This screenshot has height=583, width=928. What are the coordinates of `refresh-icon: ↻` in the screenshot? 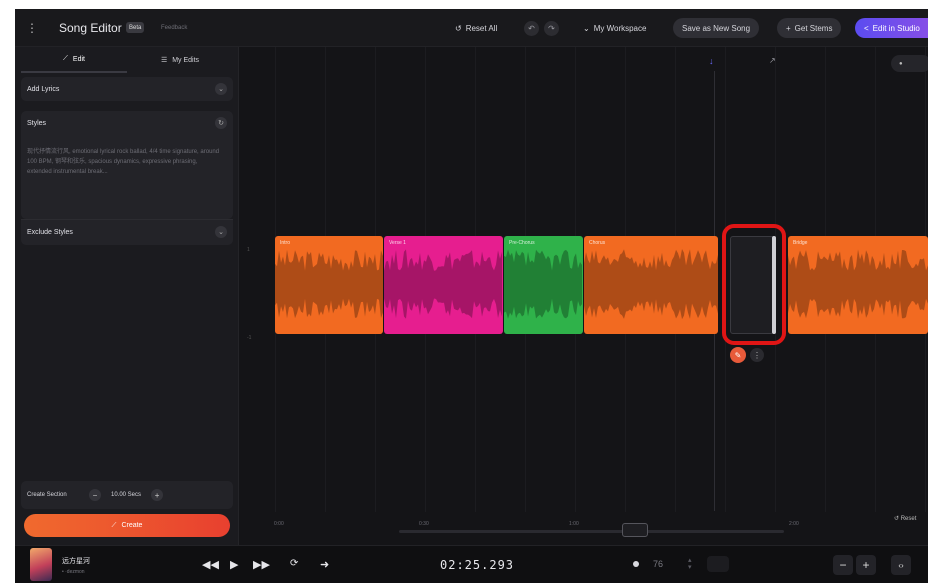 It's located at (221, 123).